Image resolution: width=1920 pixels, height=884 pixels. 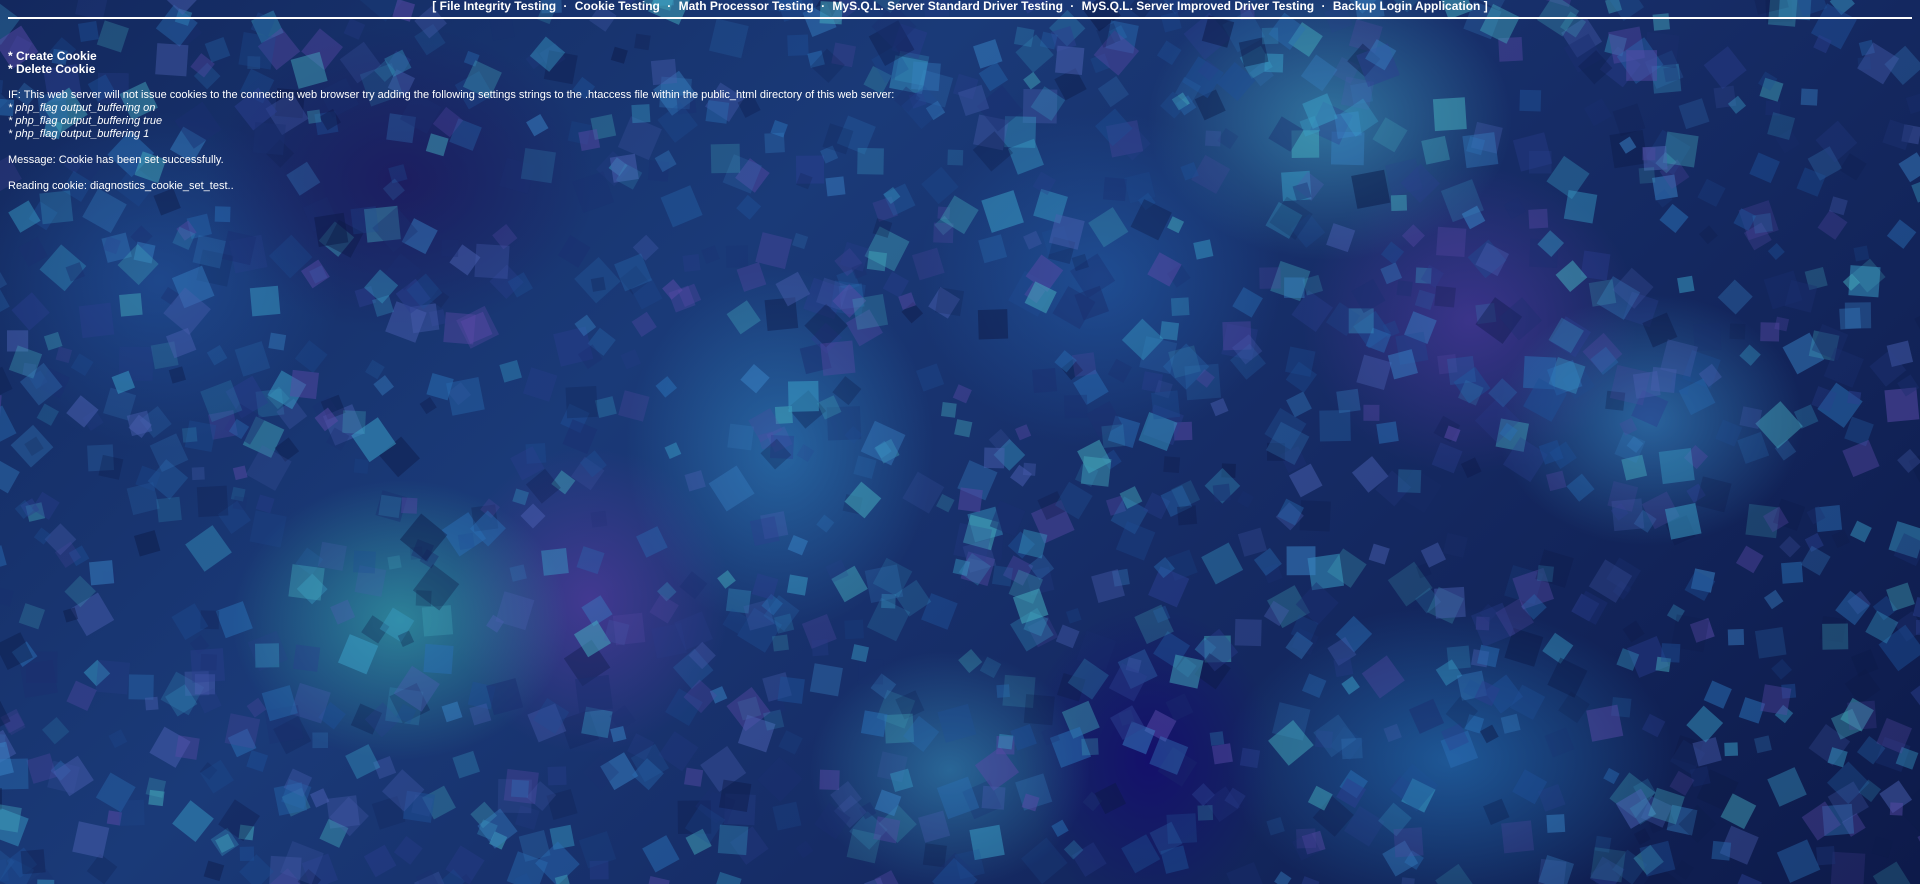 I want to click on nav-cookie-testing: Cookie Testing, so click(x=617, y=6).